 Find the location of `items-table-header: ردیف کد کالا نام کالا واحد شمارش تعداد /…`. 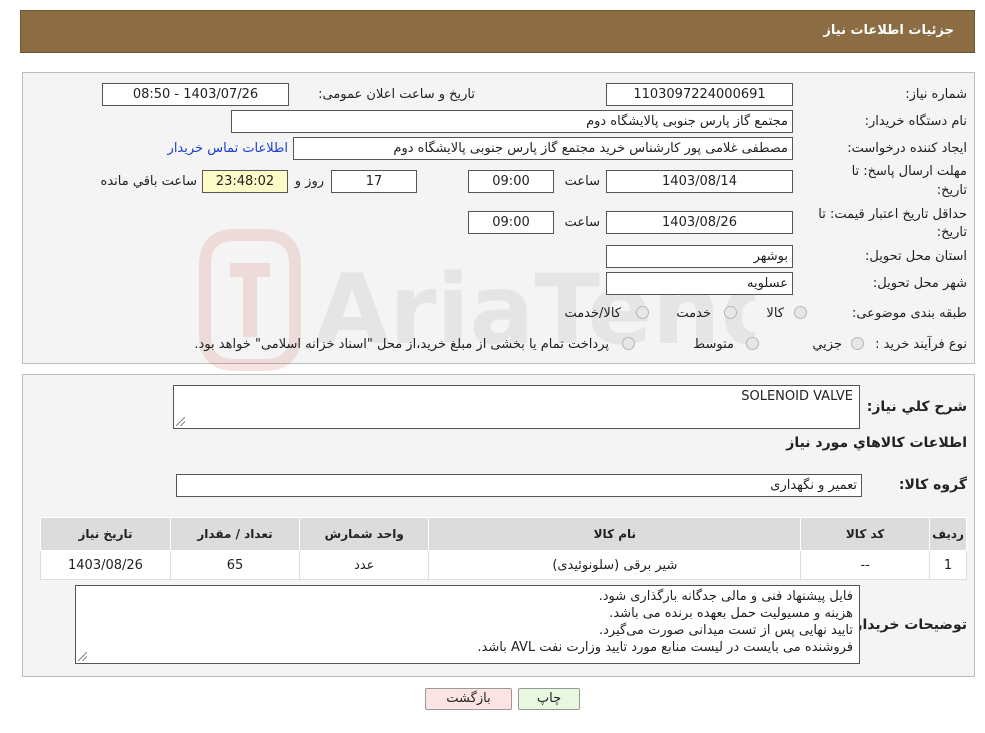

items-table-header: ردیف کد کالا نام کالا واحد شمارش تعداد /… is located at coordinates (503, 534).